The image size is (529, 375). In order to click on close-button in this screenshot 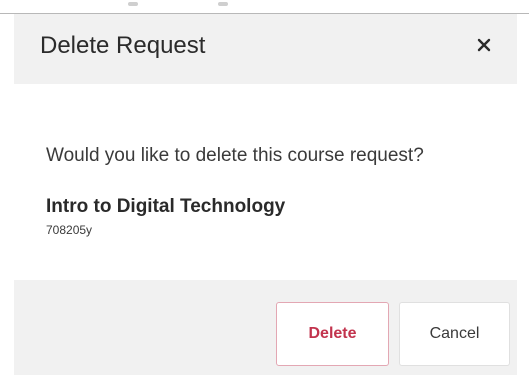, I will do `click(484, 47)`.